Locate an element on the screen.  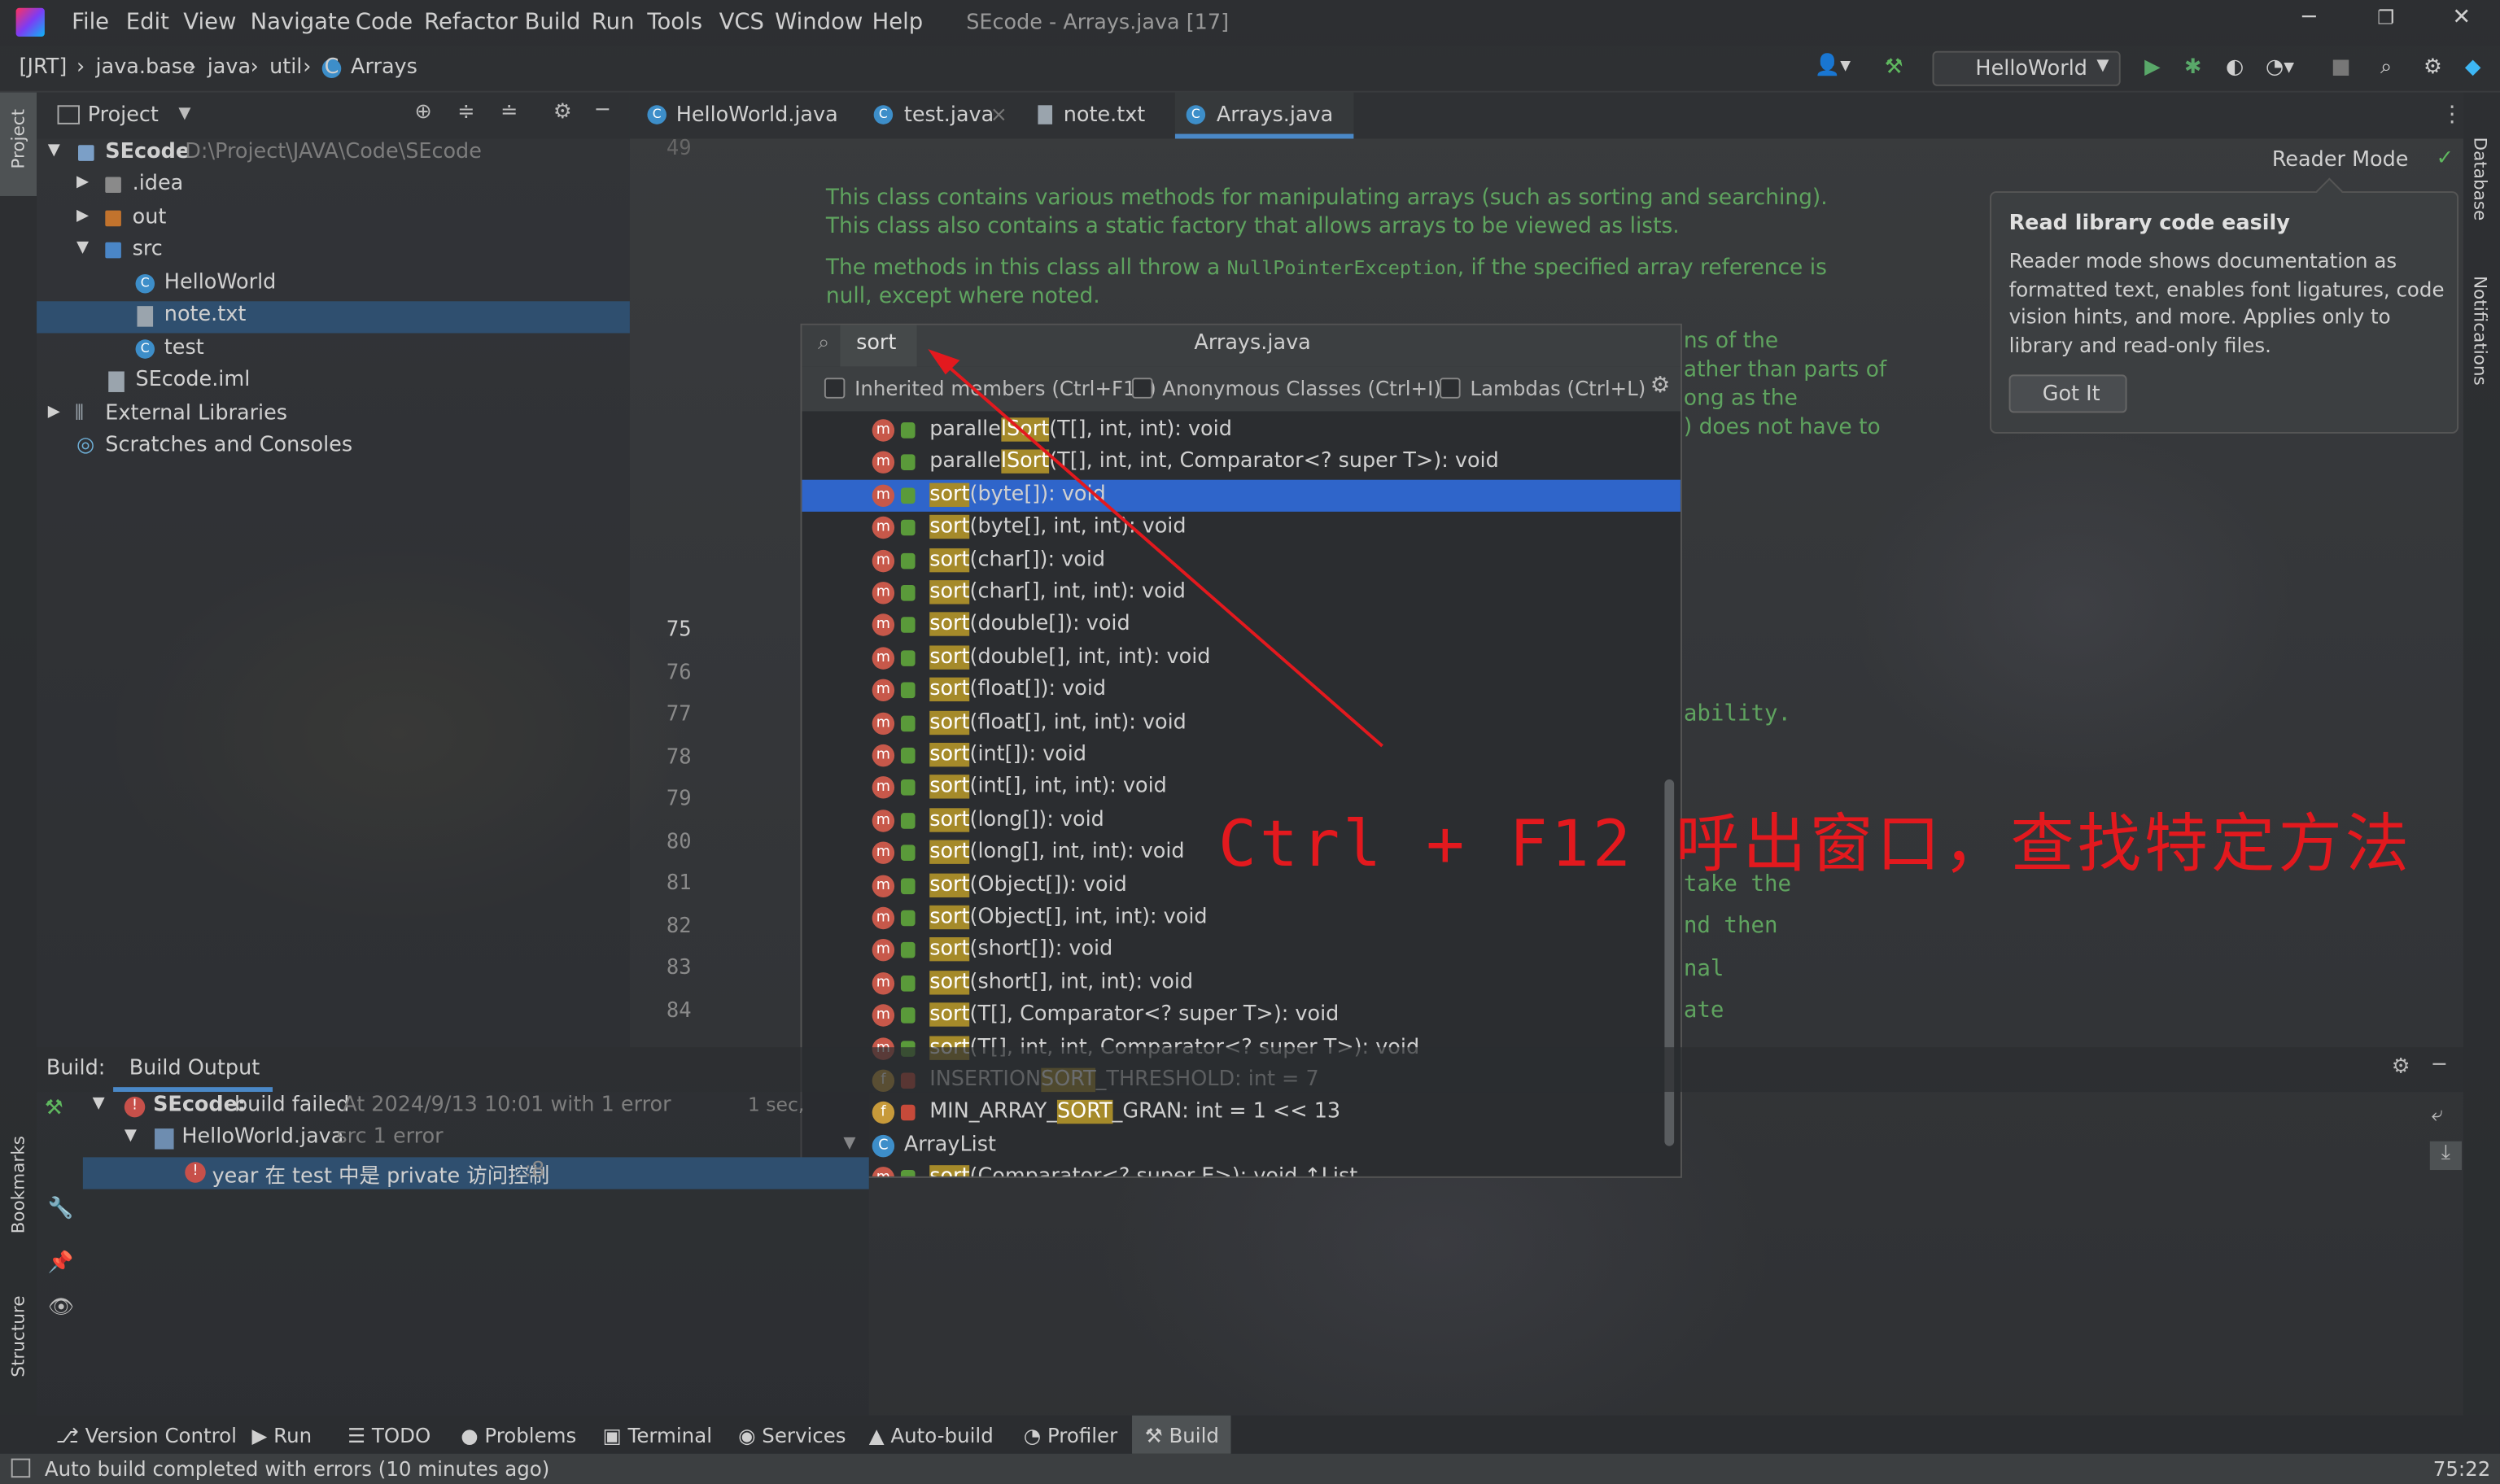
tool-build: ⚒ Build is located at coordinates (1181, 1435).